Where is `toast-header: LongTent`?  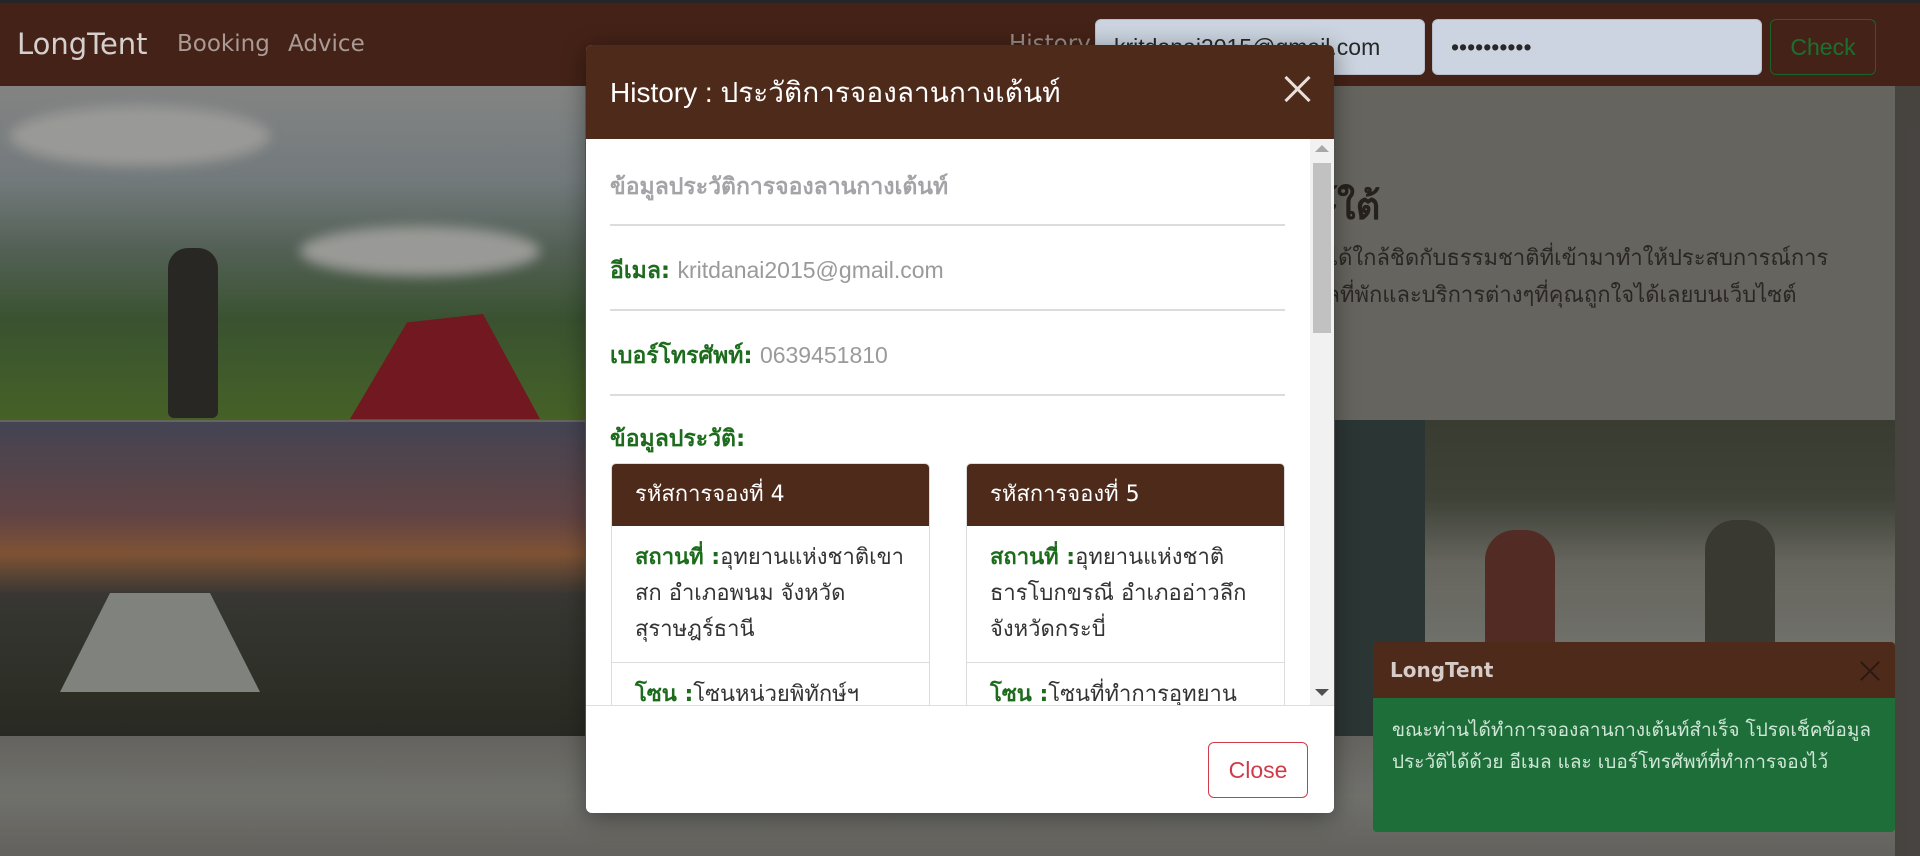
toast-header: LongTent is located at coordinates (1634, 670).